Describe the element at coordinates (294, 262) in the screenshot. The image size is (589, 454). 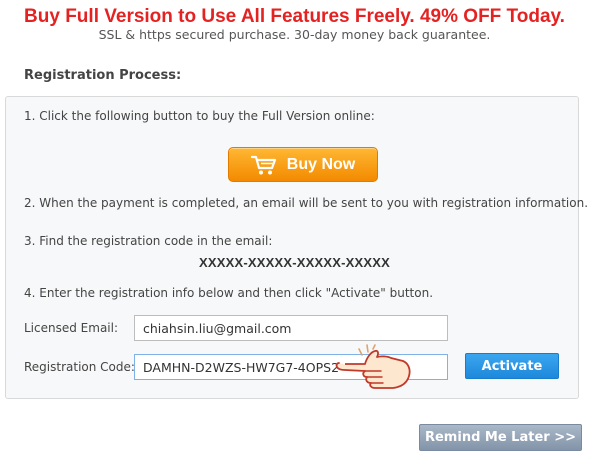
I see `registration-code-mask: XXXXX-XXXXX-XXXXX-XXXXX` at that location.